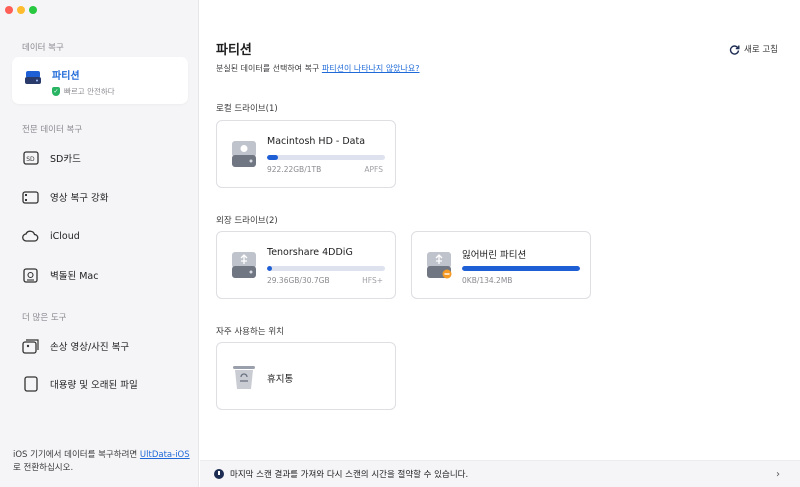 The image size is (800, 487). I want to click on footer-text: iOS 기기에서 데이터를 복구하려면, so click(76, 455).